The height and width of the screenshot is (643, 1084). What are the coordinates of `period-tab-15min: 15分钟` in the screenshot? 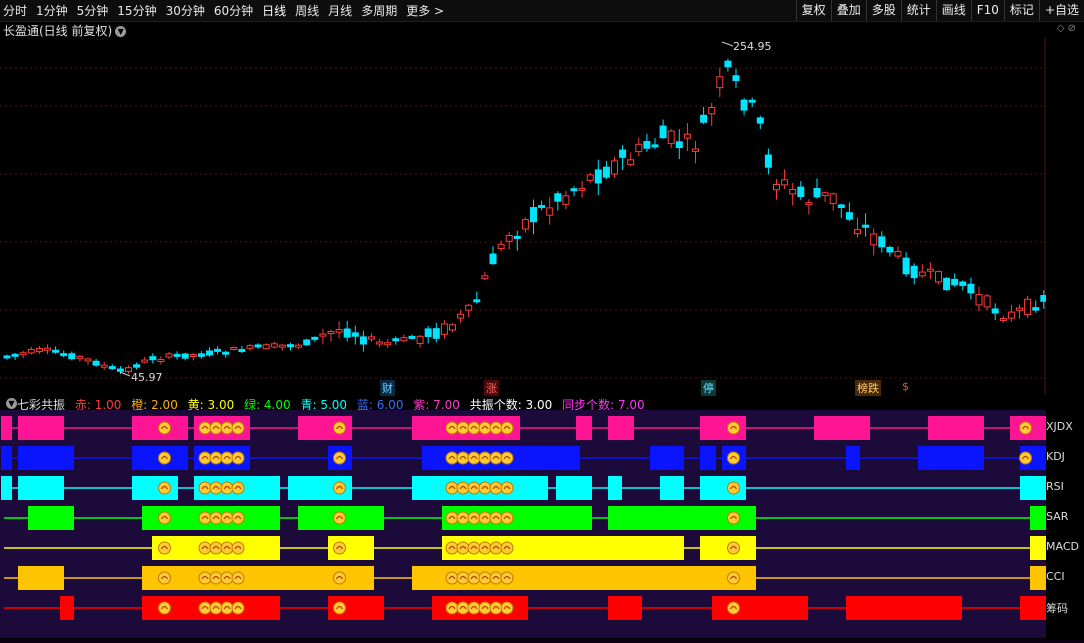 It's located at (136, 10).